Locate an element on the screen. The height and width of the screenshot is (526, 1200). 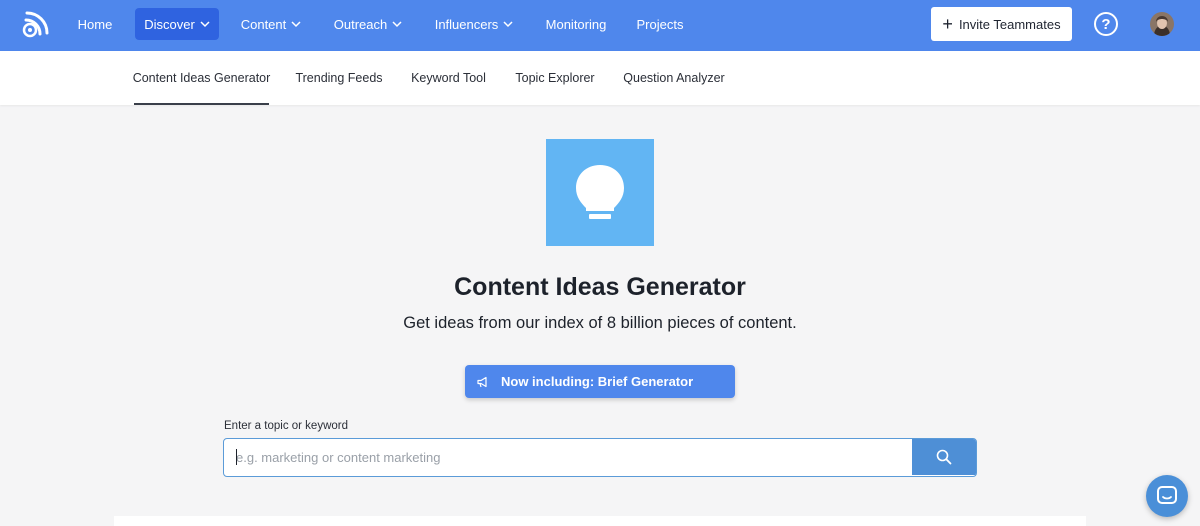
nav-discover: Discover is located at coordinates (177, 24).